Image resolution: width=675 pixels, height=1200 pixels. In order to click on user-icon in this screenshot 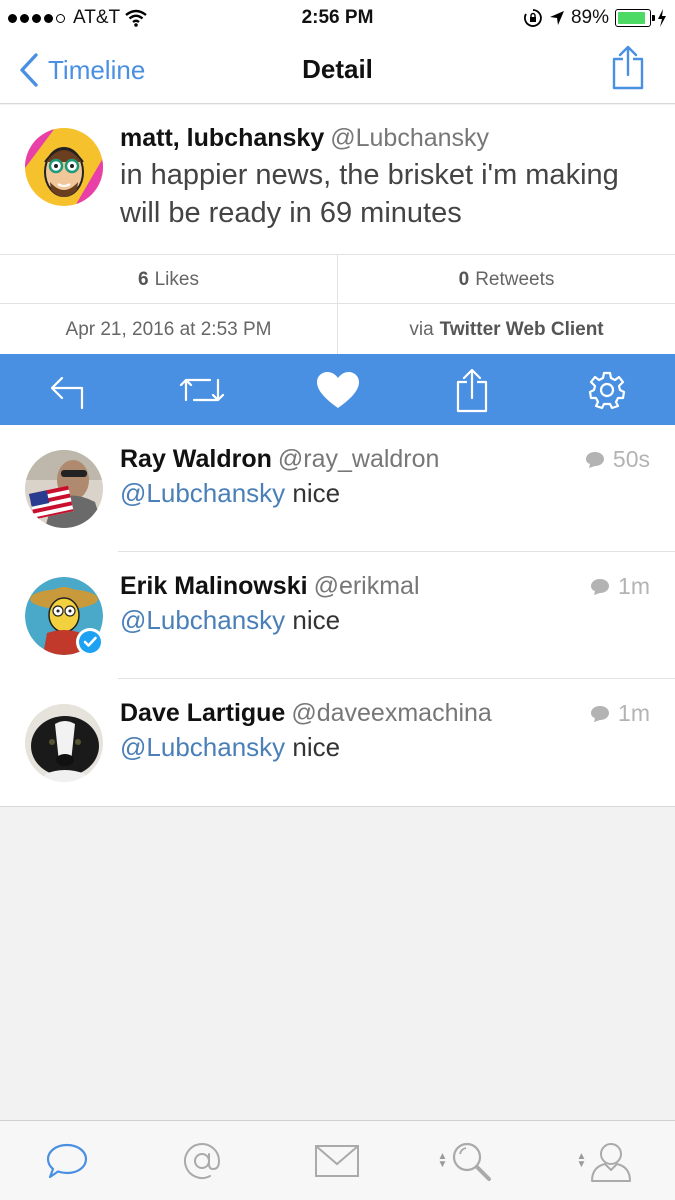, I will do `click(611, 1162)`.